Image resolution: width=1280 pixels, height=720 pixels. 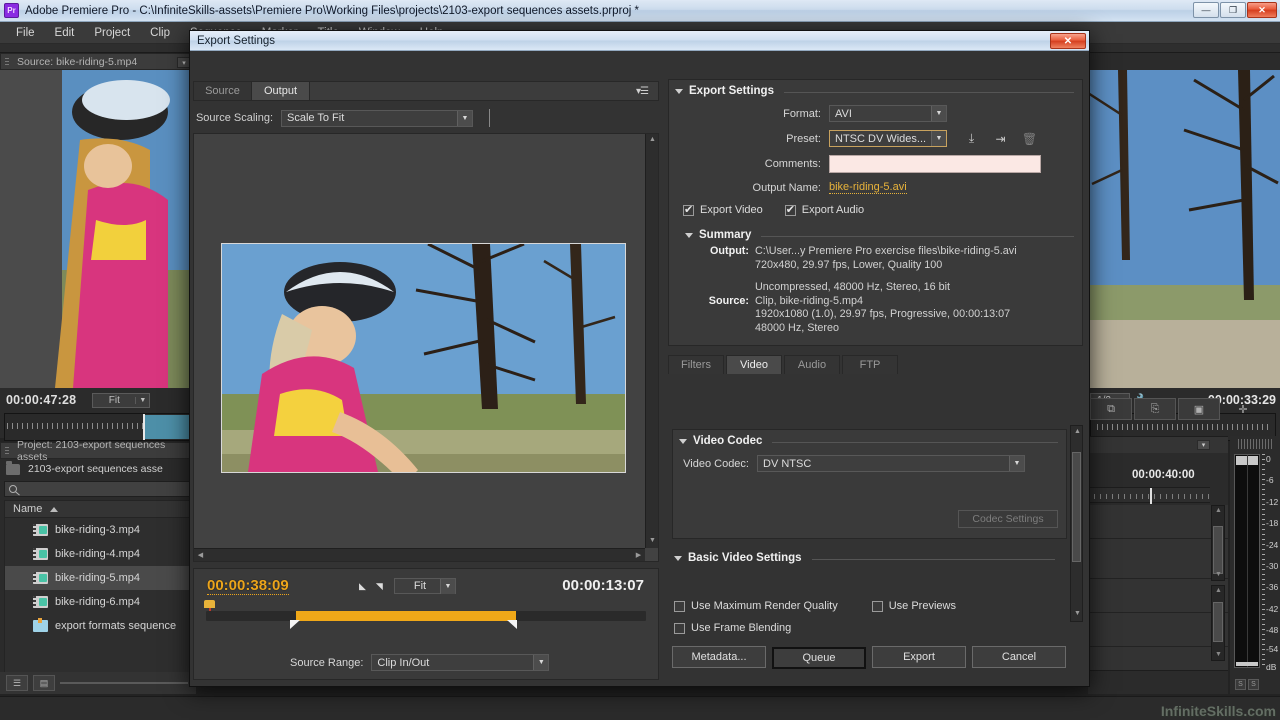 What do you see at coordinates (870, 364) in the screenshot?
I see `tab-ftp: FTP` at bounding box center [870, 364].